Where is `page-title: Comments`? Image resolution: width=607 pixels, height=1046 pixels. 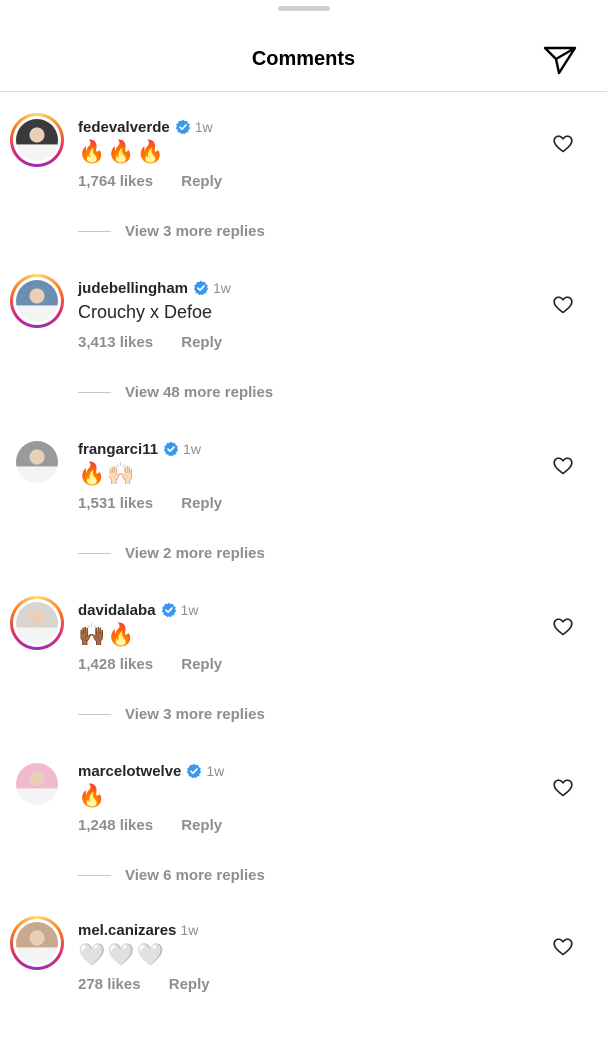 page-title: Comments is located at coordinates (303, 59).